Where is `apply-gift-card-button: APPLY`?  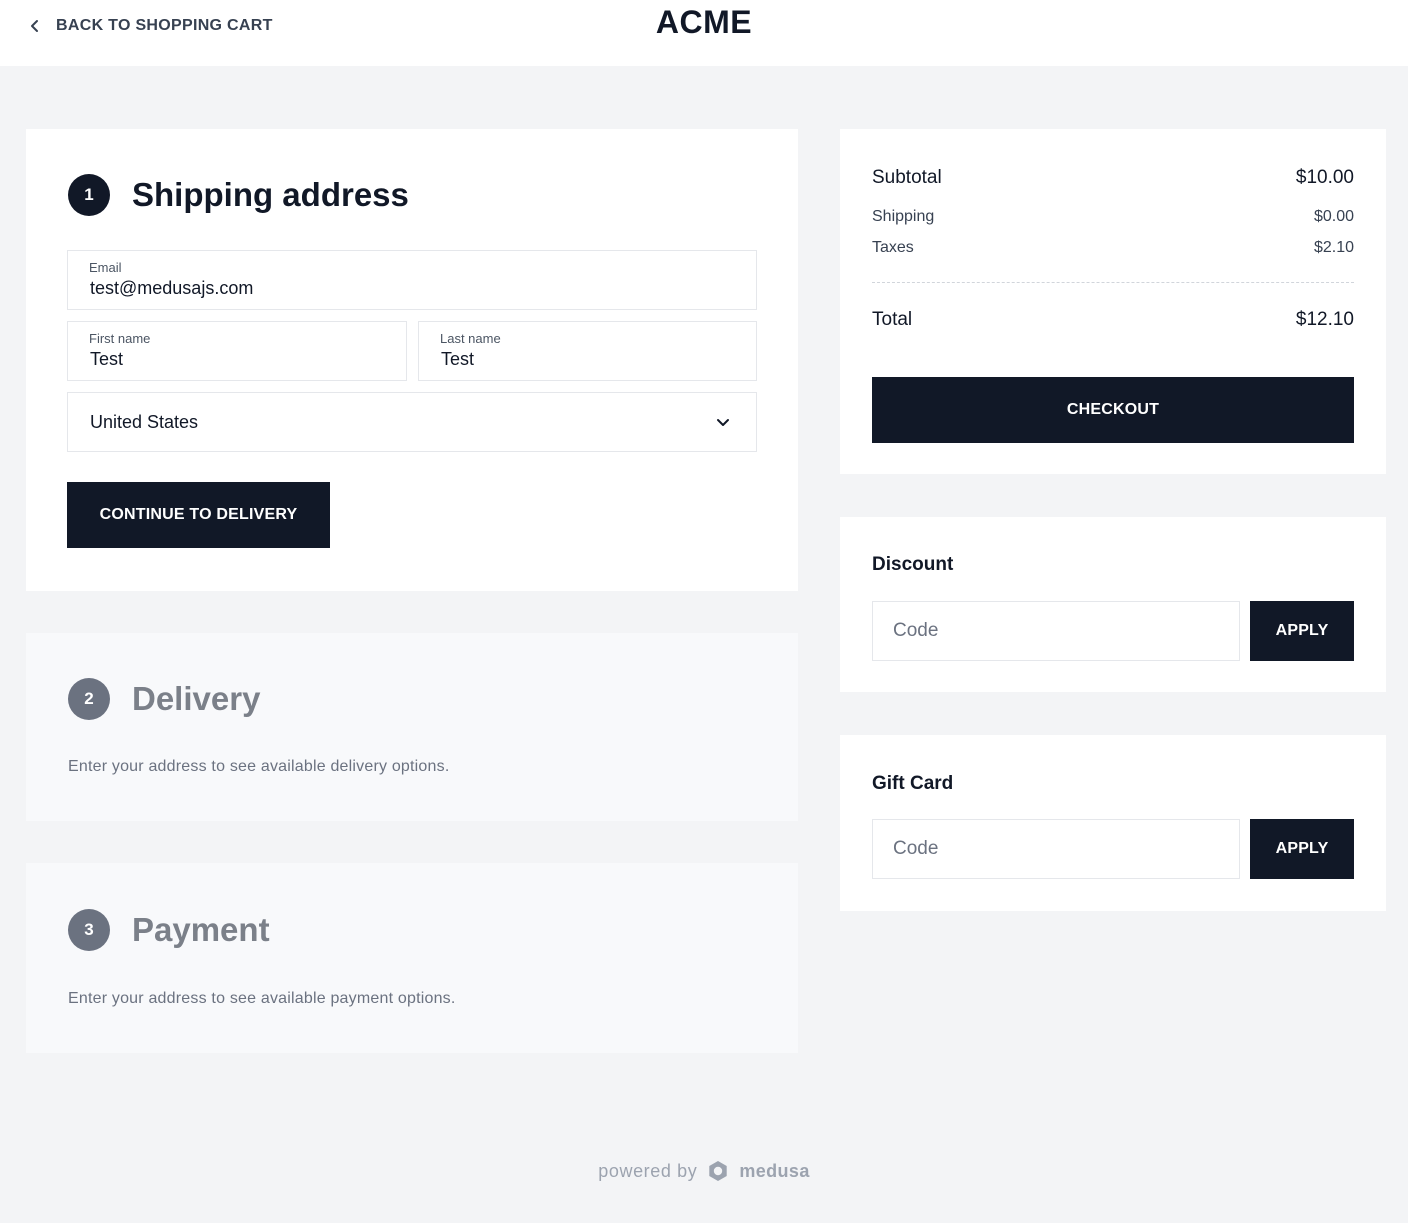 apply-gift-card-button: APPLY is located at coordinates (1302, 849).